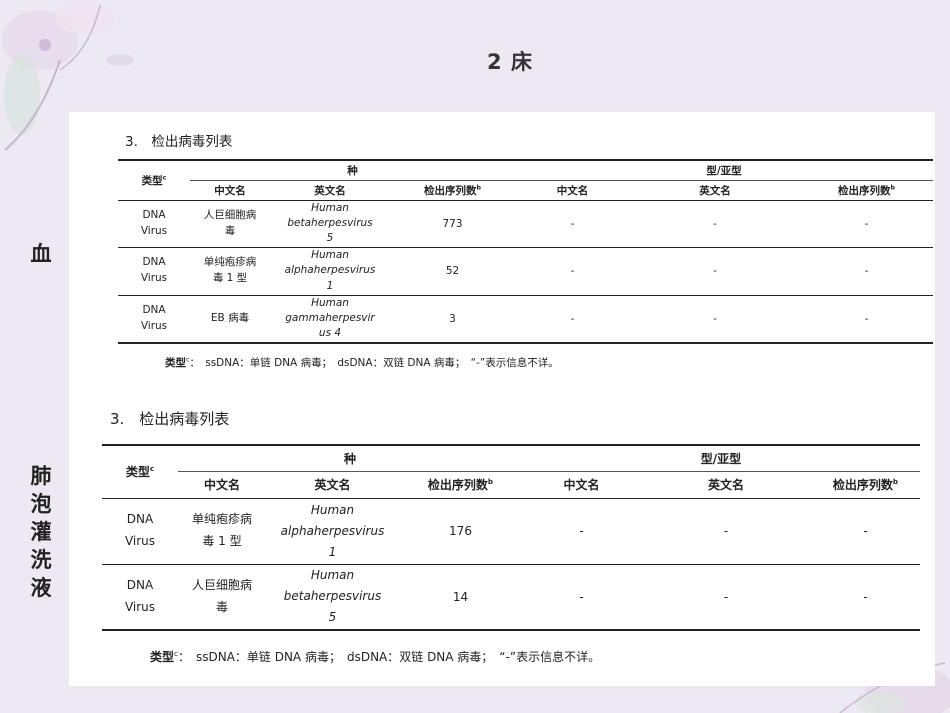 The image size is (950, 713). What do you see at coordinates (452, 318) in the screenshot?
I see `count-cell: 3` at bounding box center [452, 318].